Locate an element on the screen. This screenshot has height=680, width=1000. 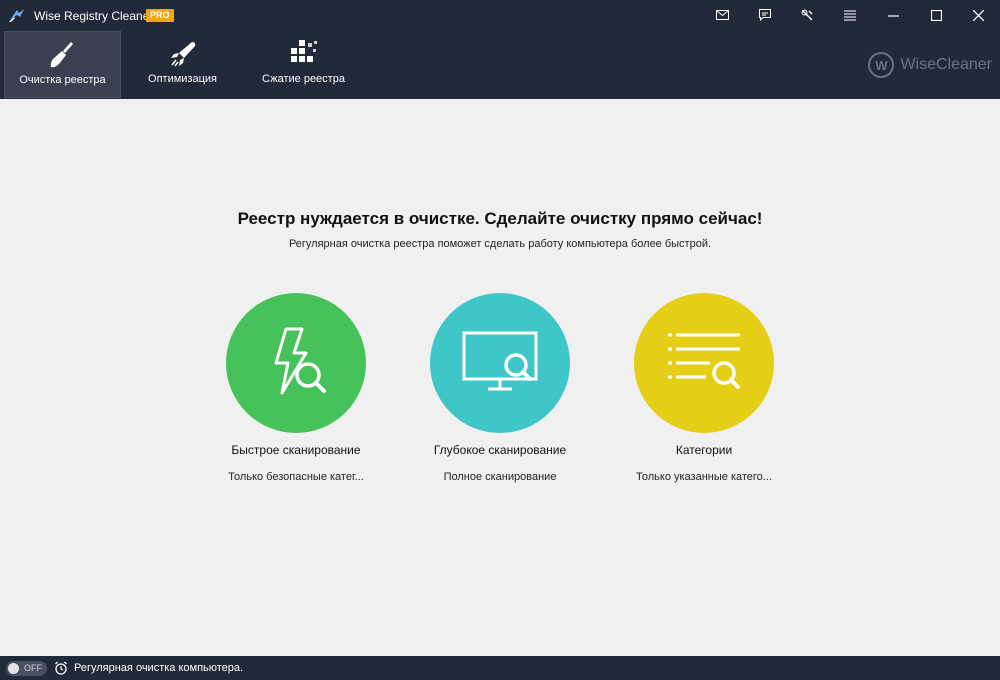
tab-registry-compress: Сжатие реестра is located at coordinates (303, 64).